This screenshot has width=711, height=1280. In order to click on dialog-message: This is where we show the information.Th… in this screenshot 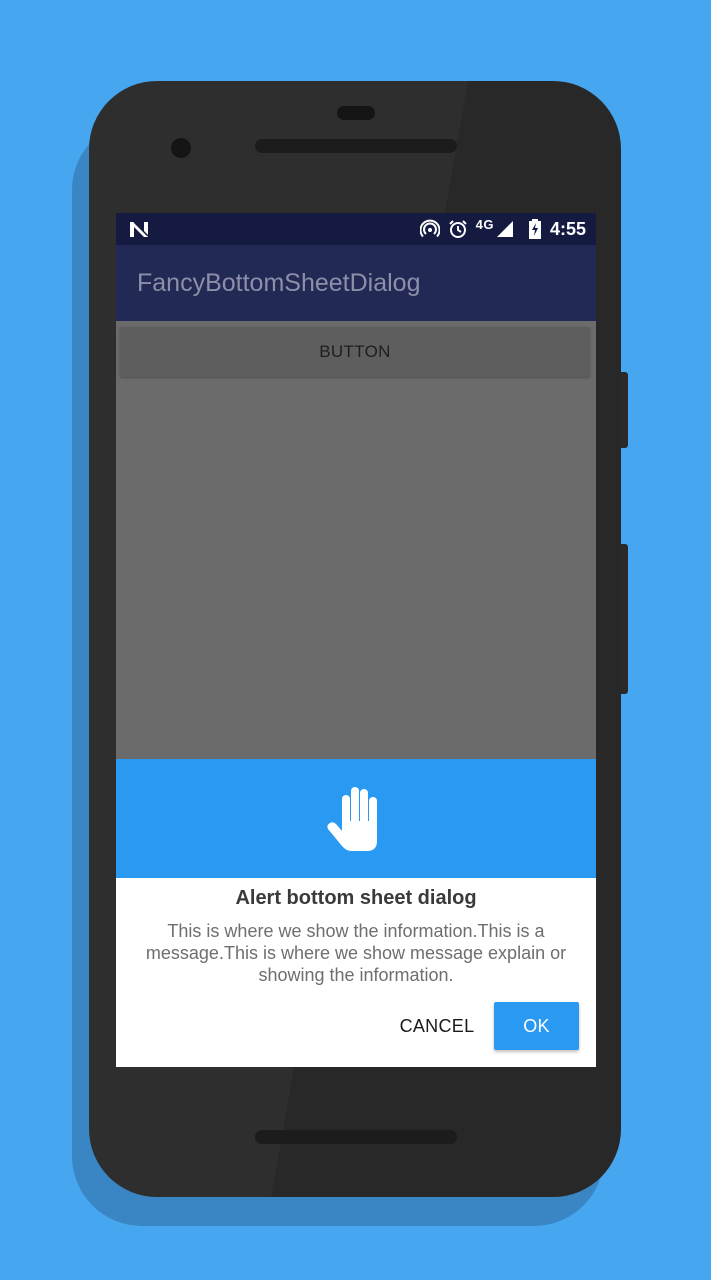, I will do `click(356, 953)`.